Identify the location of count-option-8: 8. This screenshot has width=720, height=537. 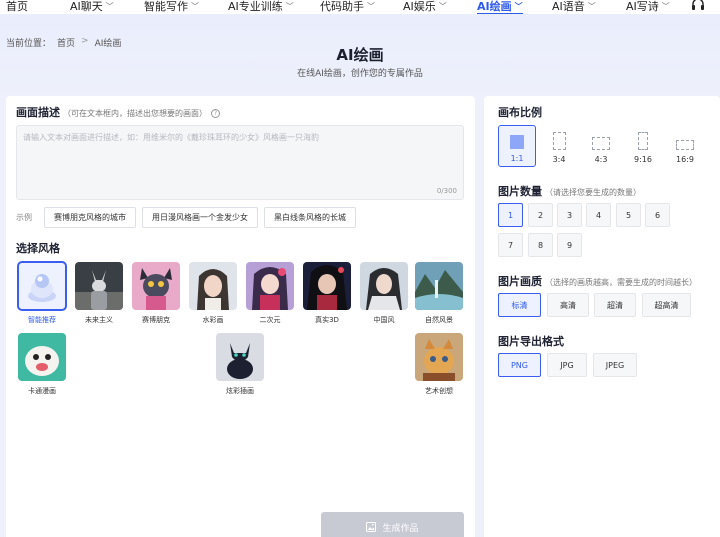
(540, 245).